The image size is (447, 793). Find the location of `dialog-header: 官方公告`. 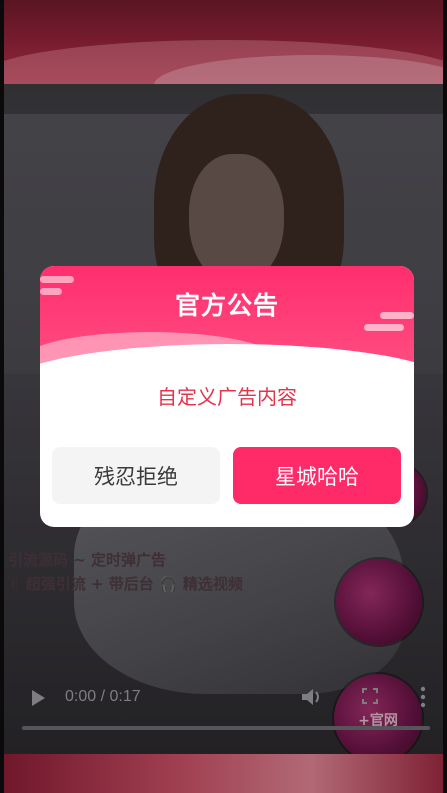

dialog-header: 官方公告 is located at coordinates (227, 321).